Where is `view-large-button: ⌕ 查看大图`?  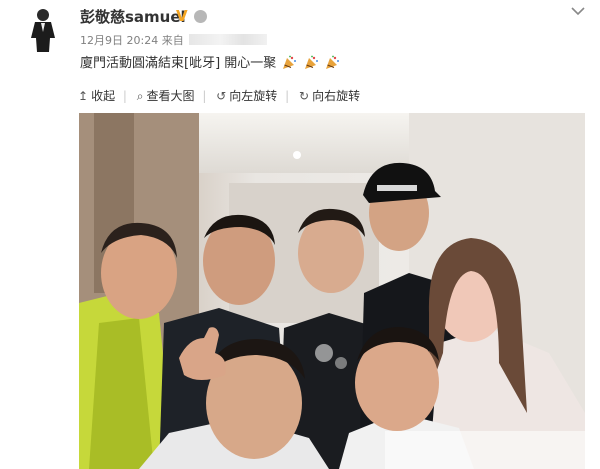 view-large-button: ⌕ 查看大图 is located at coordinates (166, 96).